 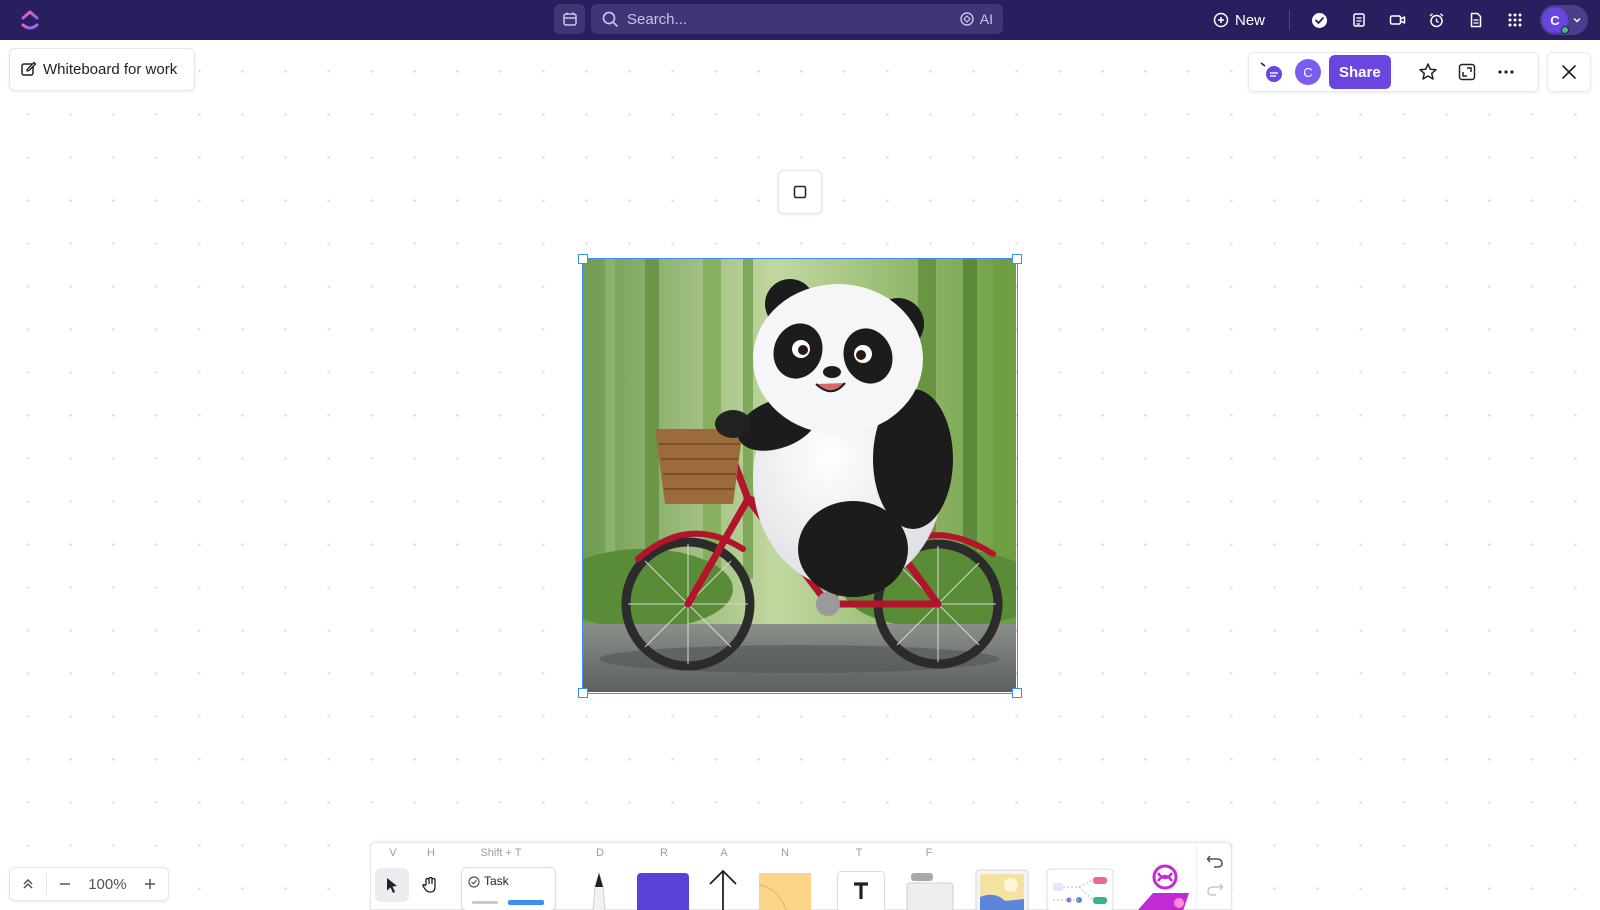 I want to click on user-menu: C, so click(x=1564, y=20).